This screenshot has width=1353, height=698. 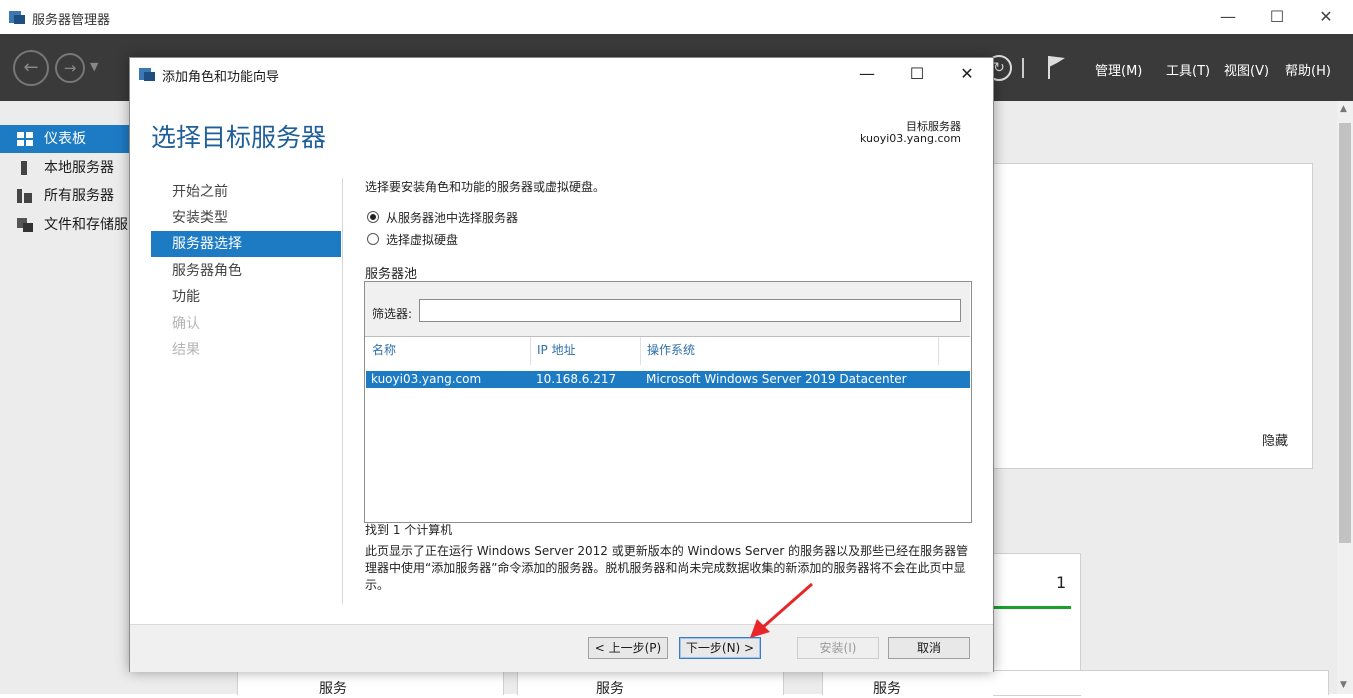 What do you see at coordinates (1345, 333) in the screenshot?
I see `scrollbar-thumb` at bounding box center [1345, 333].